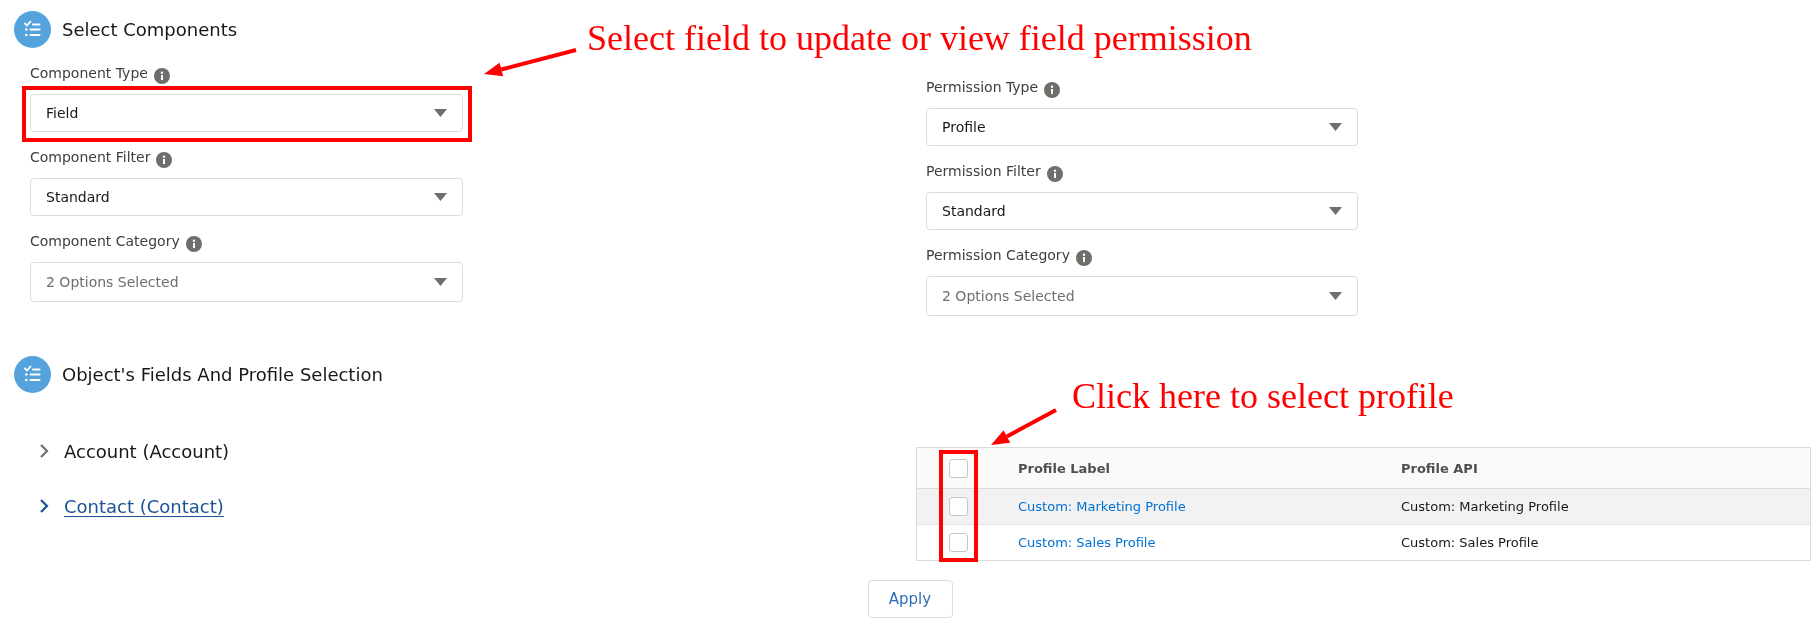  What do you see at coordinates (105, 241) in the screenshot?
I see `field-label: Component Category` at bounding box center [105, 241].